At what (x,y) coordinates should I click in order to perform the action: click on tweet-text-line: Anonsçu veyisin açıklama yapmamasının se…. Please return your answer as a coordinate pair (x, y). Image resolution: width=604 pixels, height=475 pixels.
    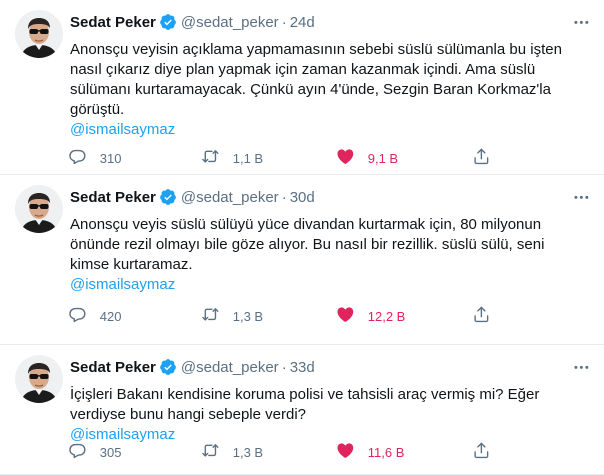
    Looking at the image, I should click on (316, 49).